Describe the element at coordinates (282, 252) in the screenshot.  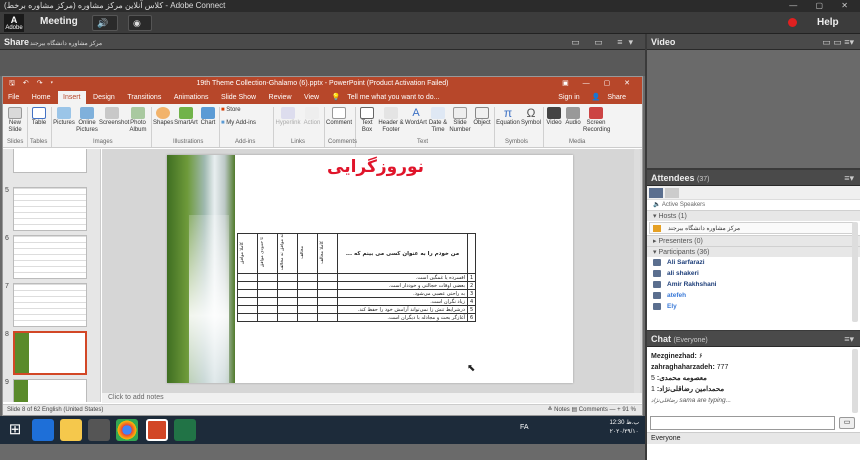
I see `col-header: نه موافق نه مخالف` at that location.